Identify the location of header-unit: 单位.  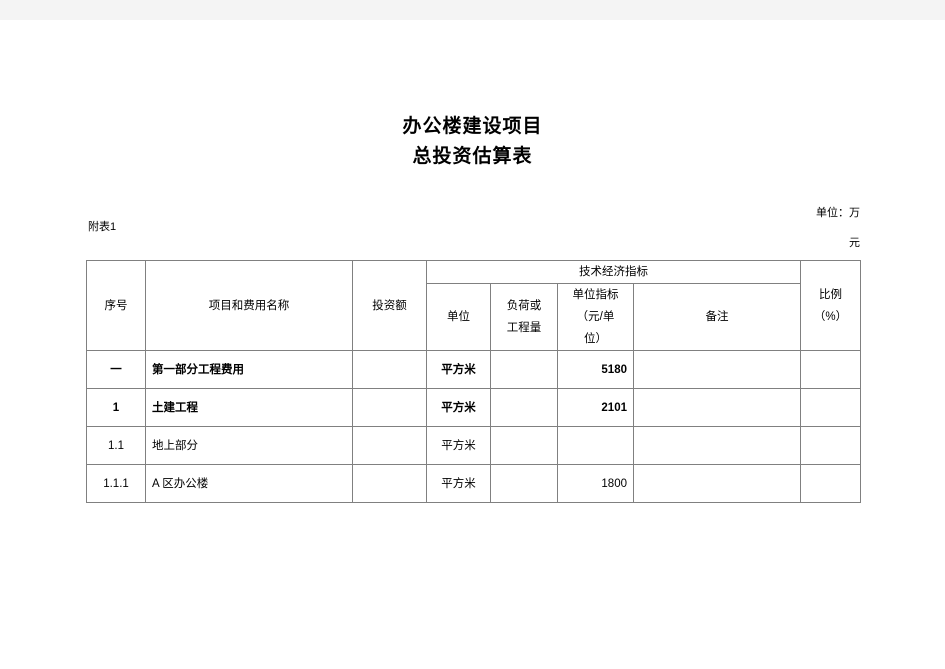
(458, 317).